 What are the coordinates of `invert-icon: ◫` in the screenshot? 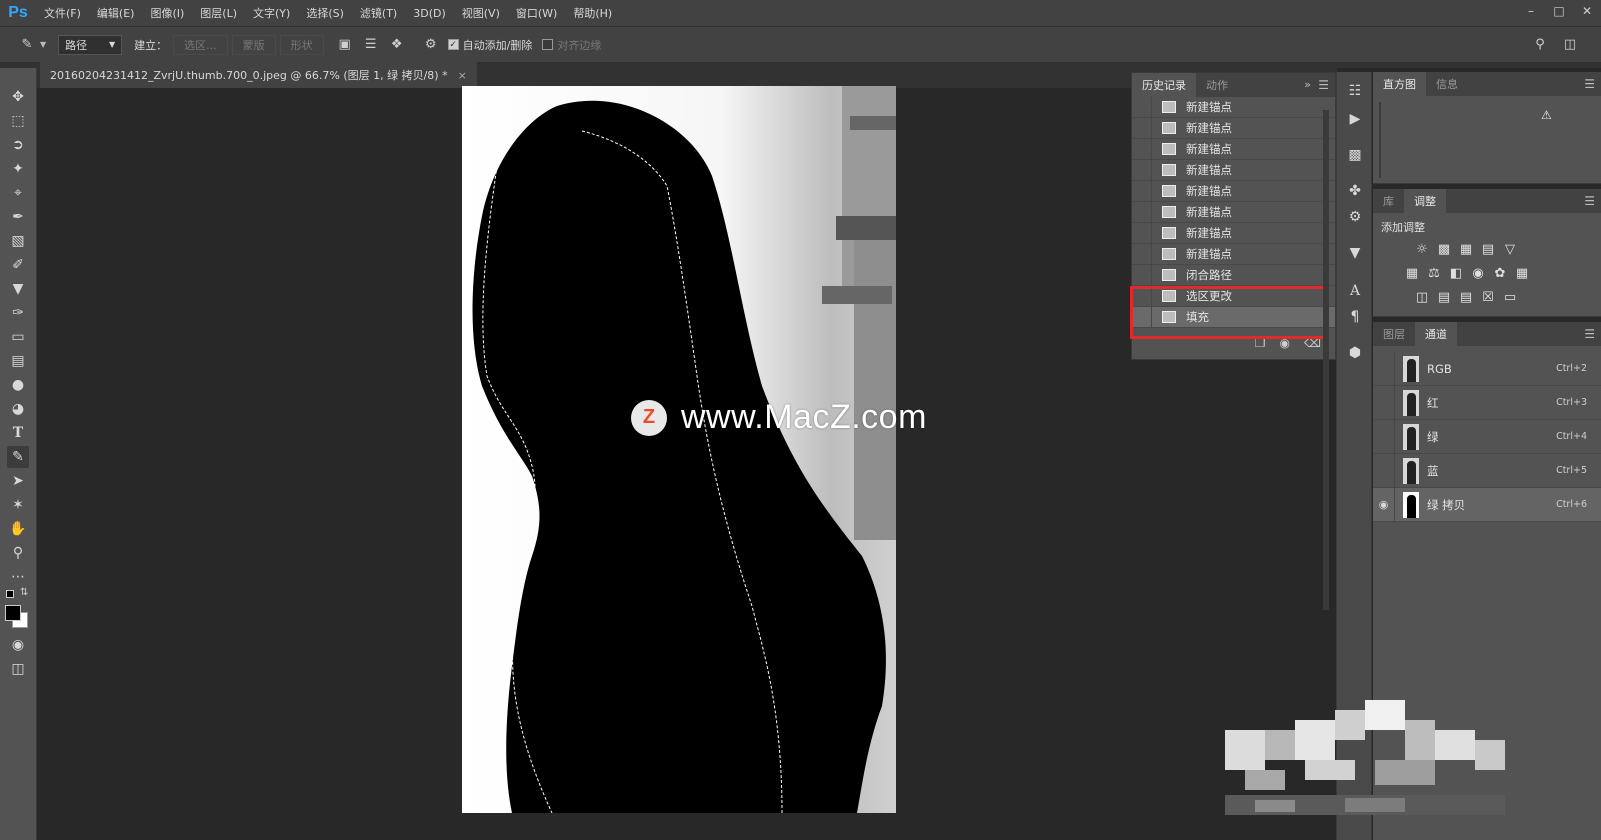 It's located at (1422, 297).